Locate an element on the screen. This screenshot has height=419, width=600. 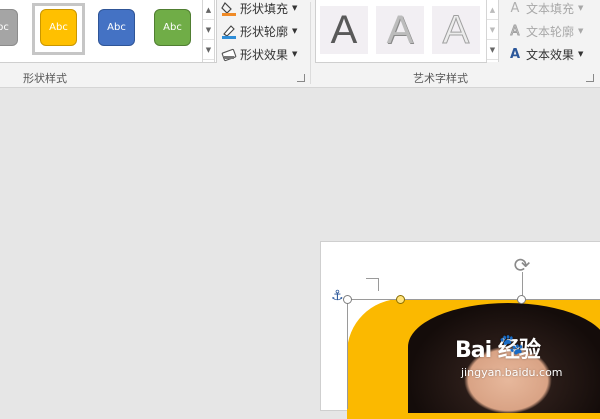
resize-handle-top-left is located at coordinates (347, 299).